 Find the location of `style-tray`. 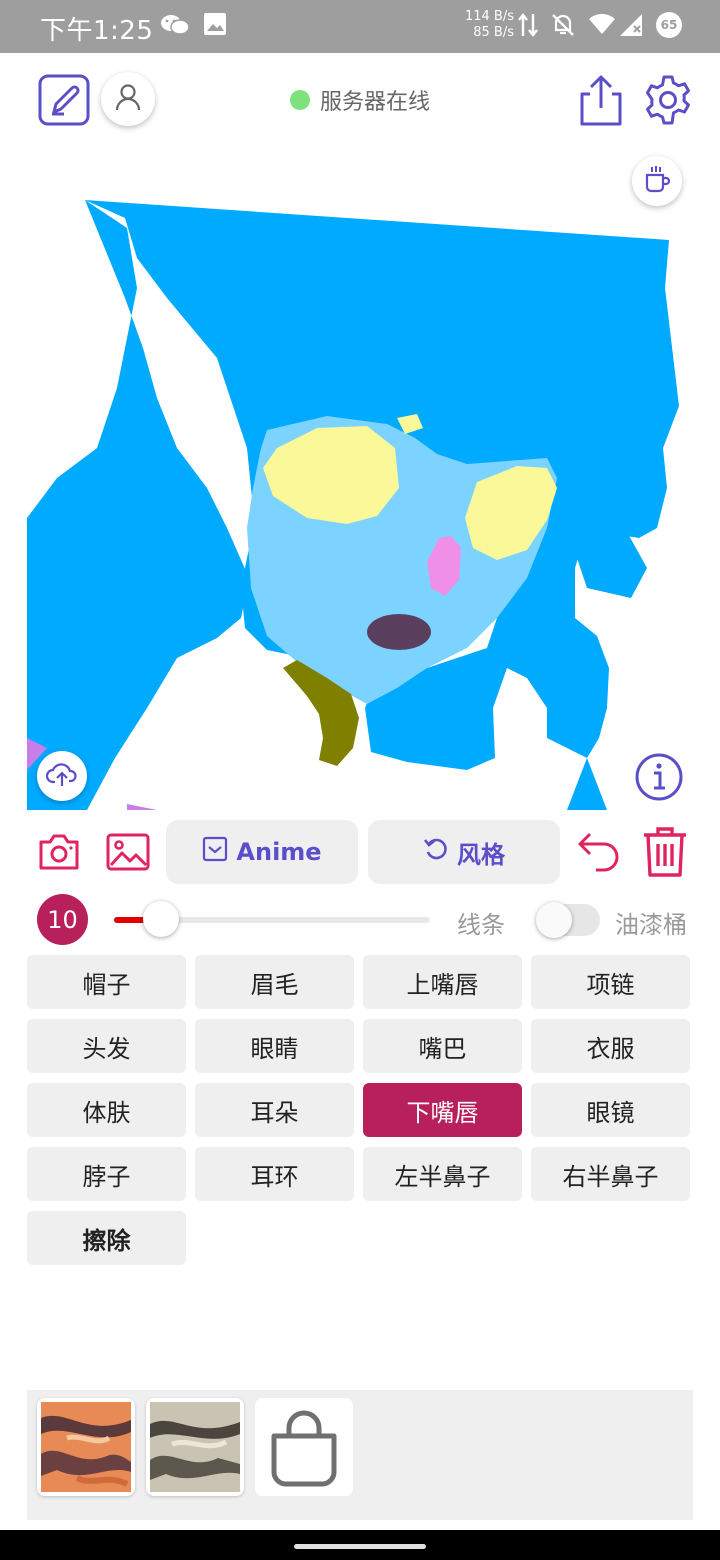

style-tray is located at coordinates (360, 1455).